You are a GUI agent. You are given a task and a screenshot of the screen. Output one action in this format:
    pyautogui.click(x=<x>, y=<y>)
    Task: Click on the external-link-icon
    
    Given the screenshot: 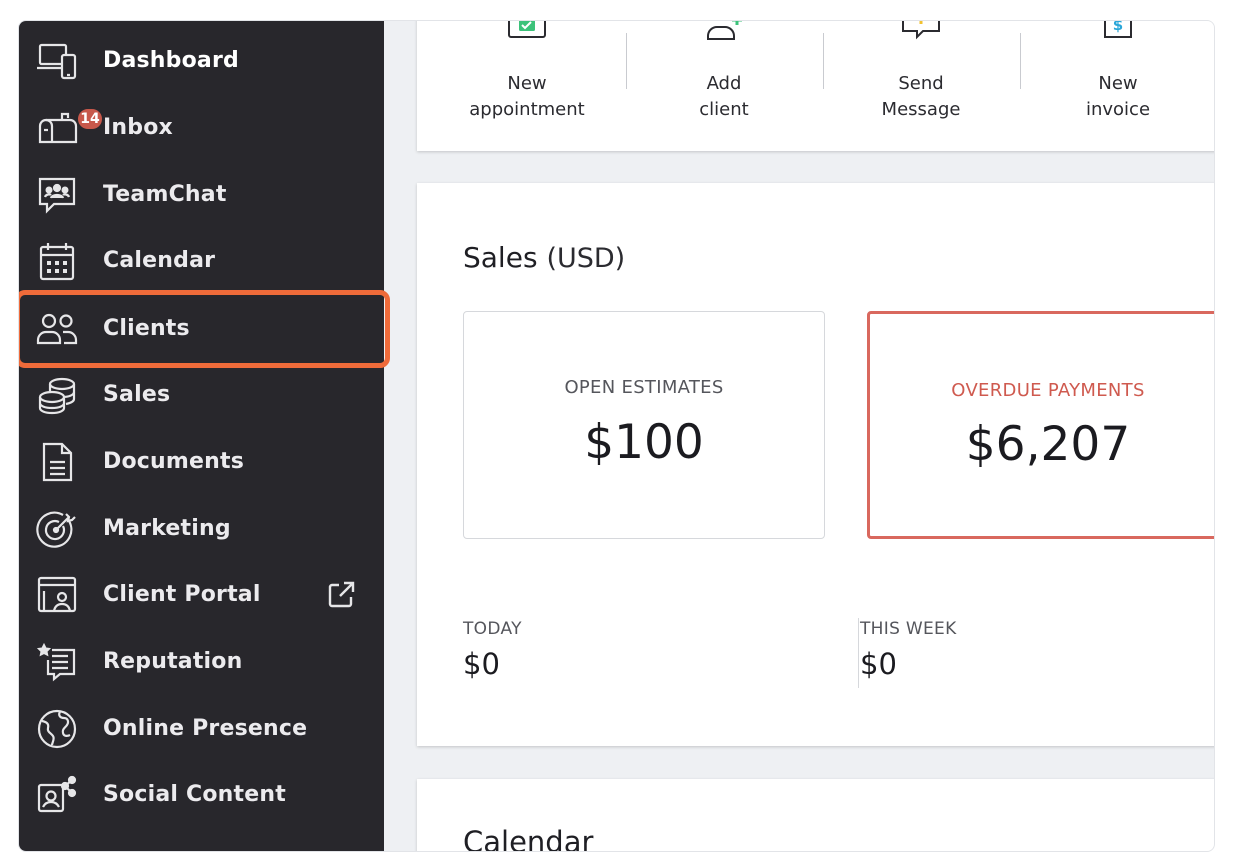 What is the action you would take?
    pyautogui.click(x=341, y=595)
    